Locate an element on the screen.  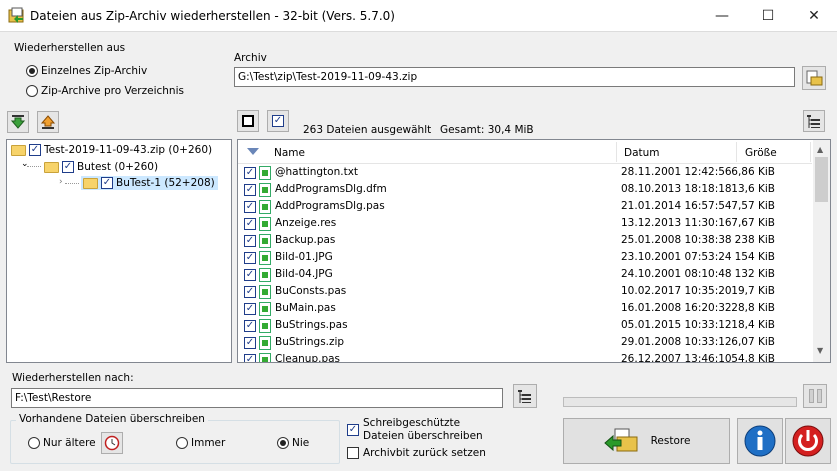
file-row: BuStrings.pas 05.01.2015 10:33:1218,4 KiB is located at coordinates (523, 325).